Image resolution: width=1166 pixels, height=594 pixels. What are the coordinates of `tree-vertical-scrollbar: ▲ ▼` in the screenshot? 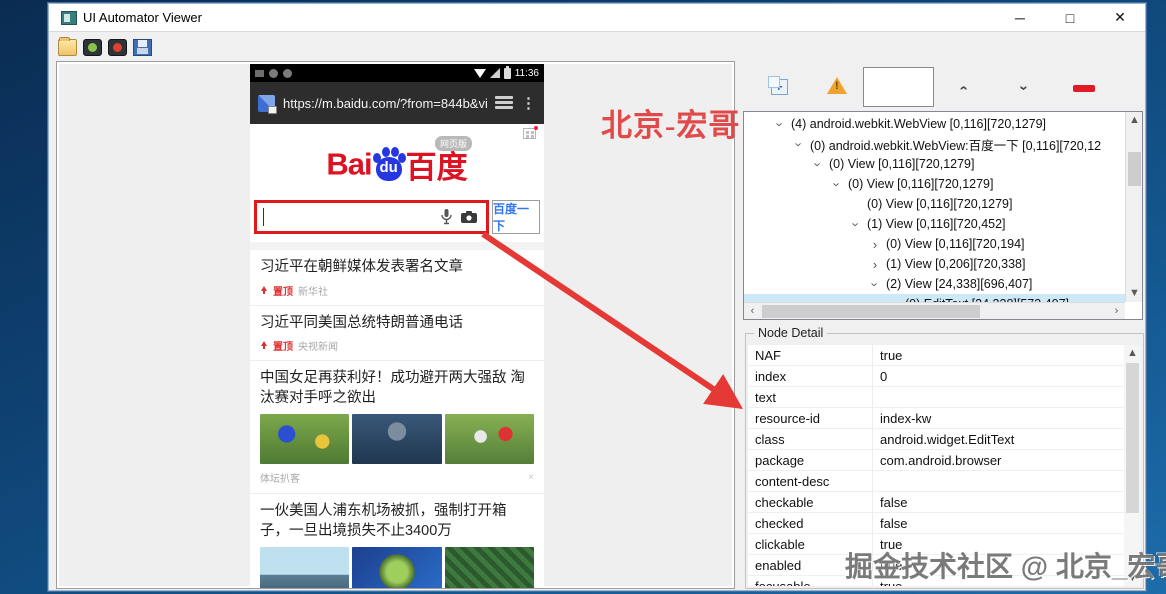 It's located at (1133, 207).